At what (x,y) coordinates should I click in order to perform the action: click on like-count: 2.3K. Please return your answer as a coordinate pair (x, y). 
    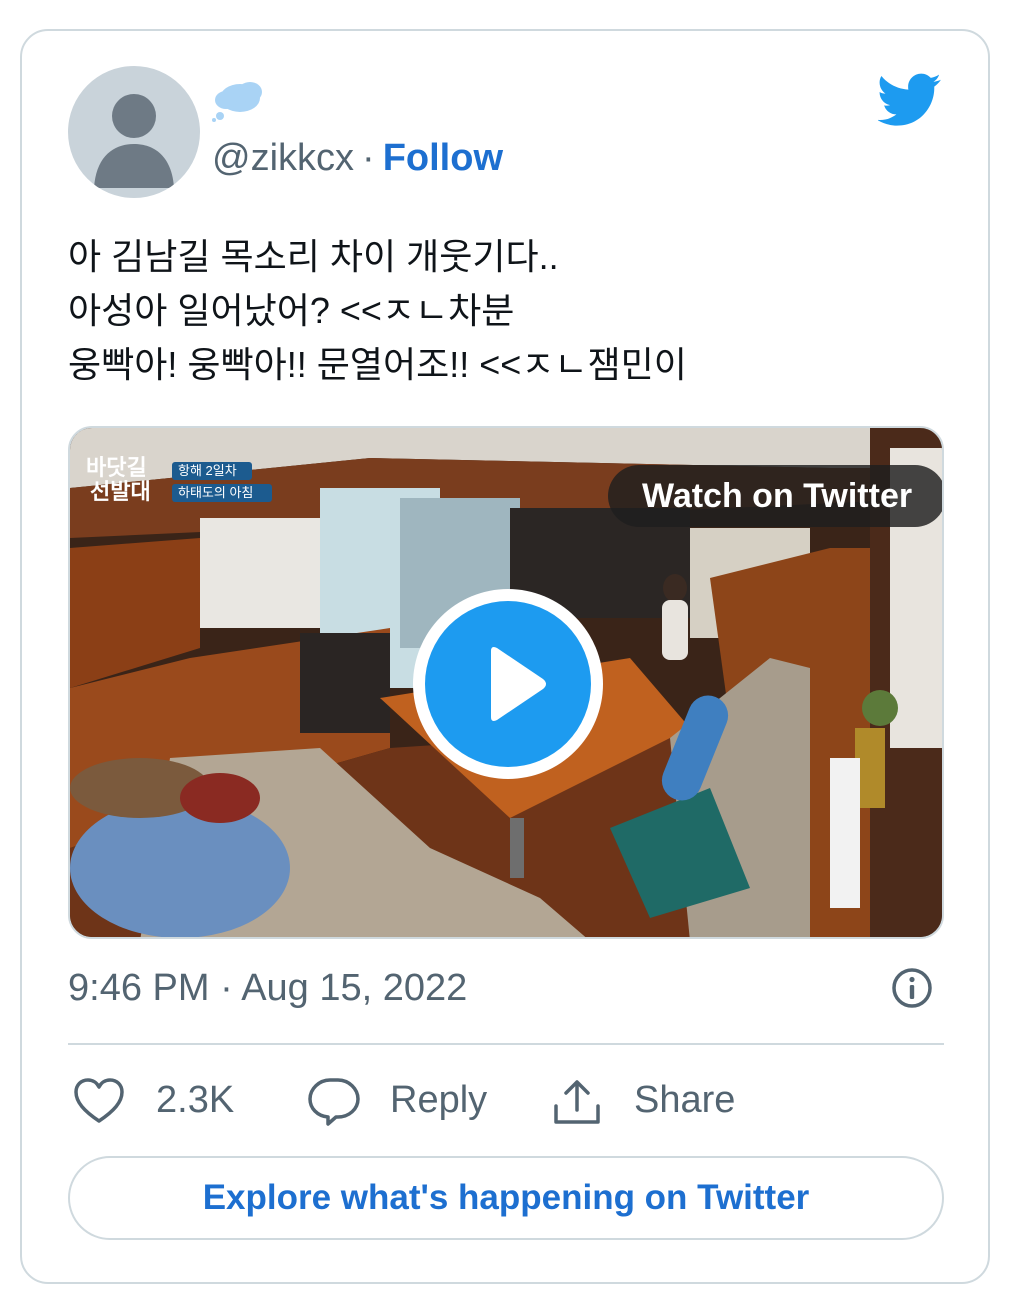
    Looking at the image, I should click on (195, 1100).